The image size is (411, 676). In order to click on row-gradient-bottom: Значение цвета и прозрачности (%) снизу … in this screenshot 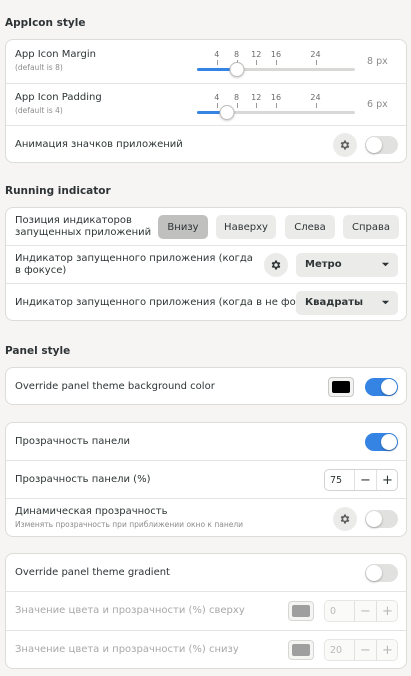, I will do `click(206, 650)`.